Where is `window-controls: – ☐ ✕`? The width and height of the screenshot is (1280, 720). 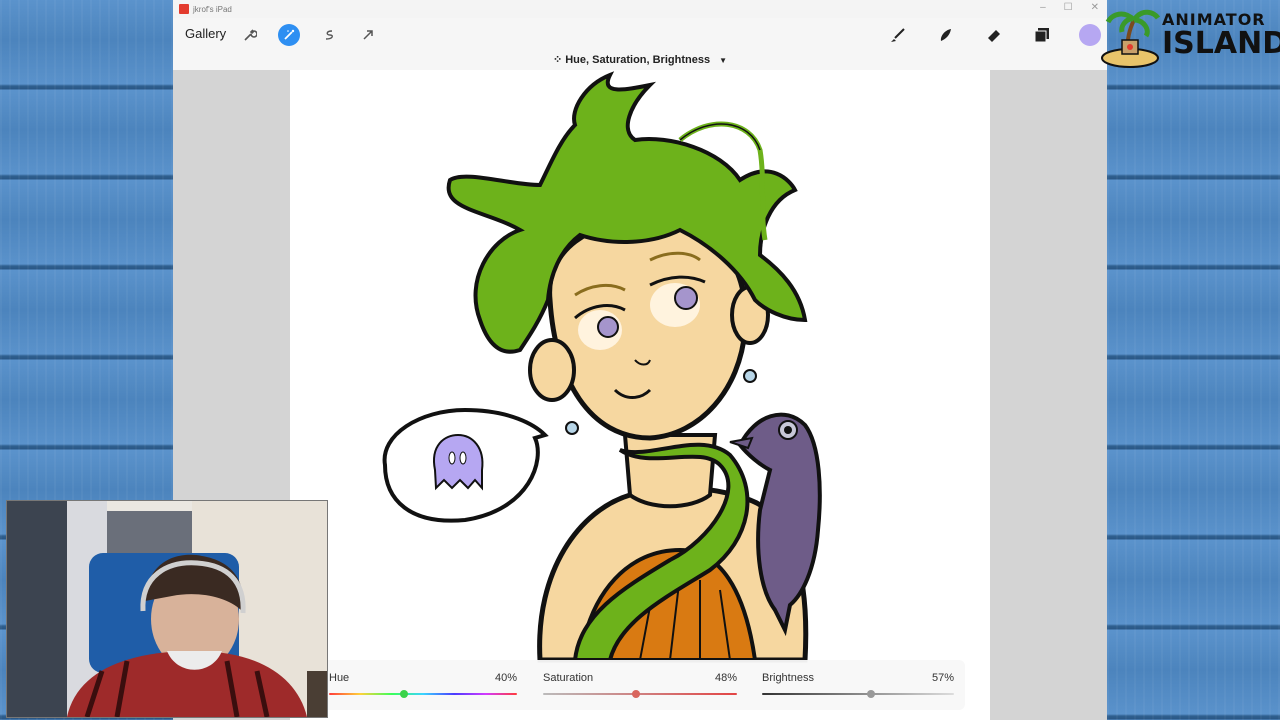
window-controls: – ☐ ✕ is located at coordinates (1069, 7).